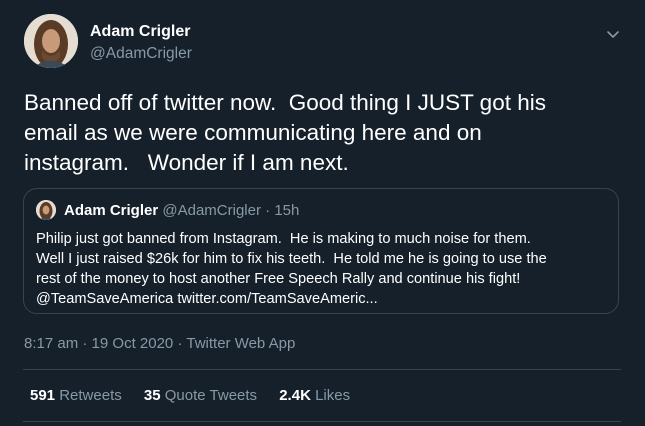  What do you see at coordinates (314, 395) in the screenshot?
I see `likes-stat: 2.4K Likes` at bounding box center [314, 395].